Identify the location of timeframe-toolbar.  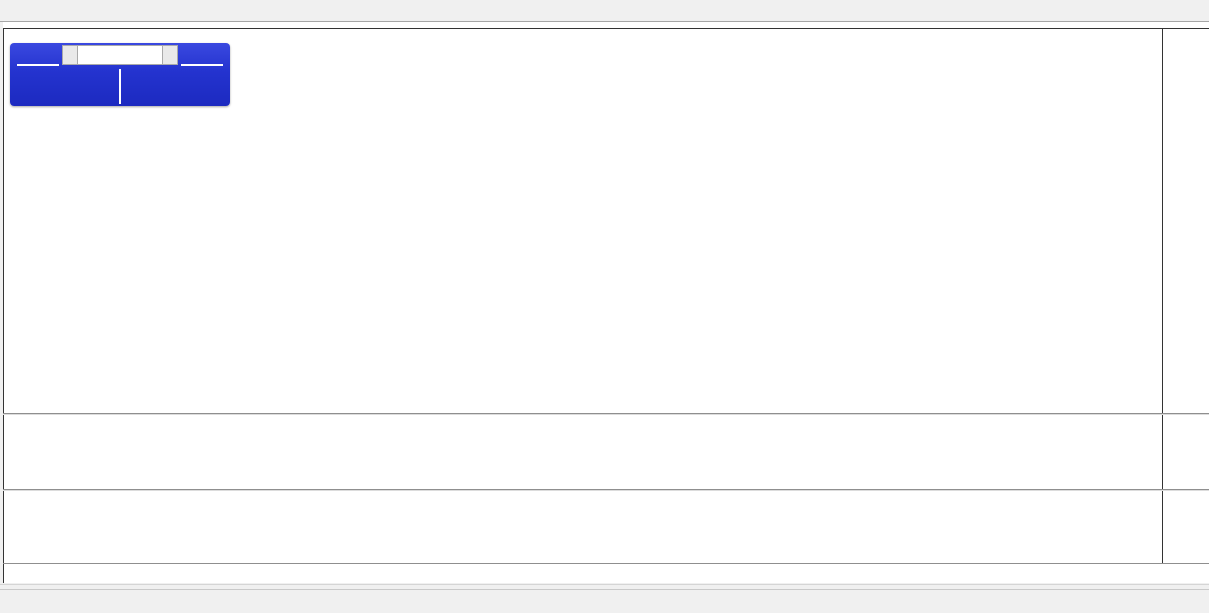
(604, 11).